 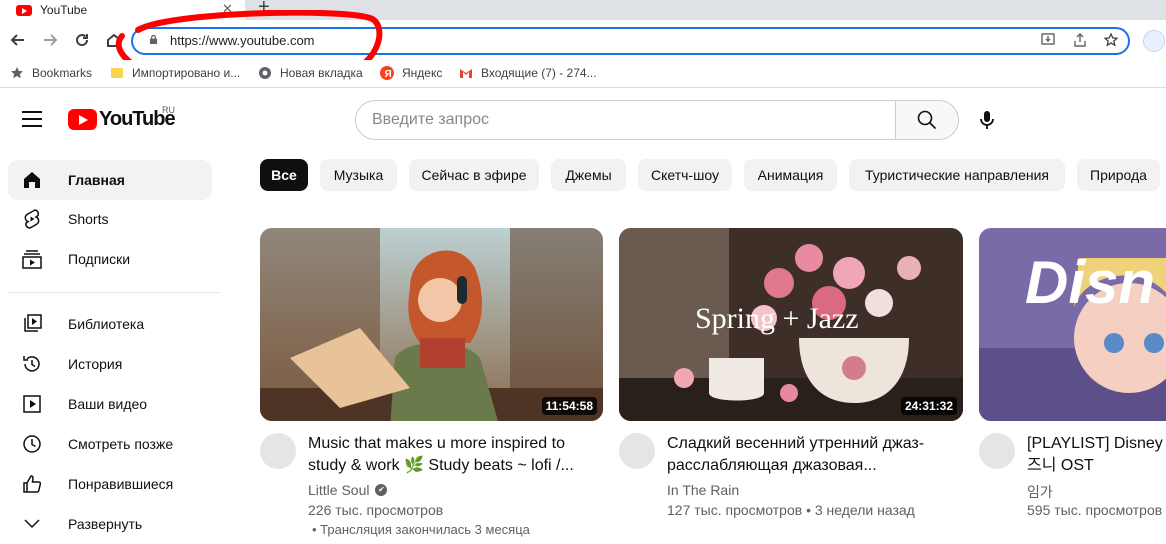 I want to click on sidebar-item-liked: Понравившиеся, so click(x=110, y=484).